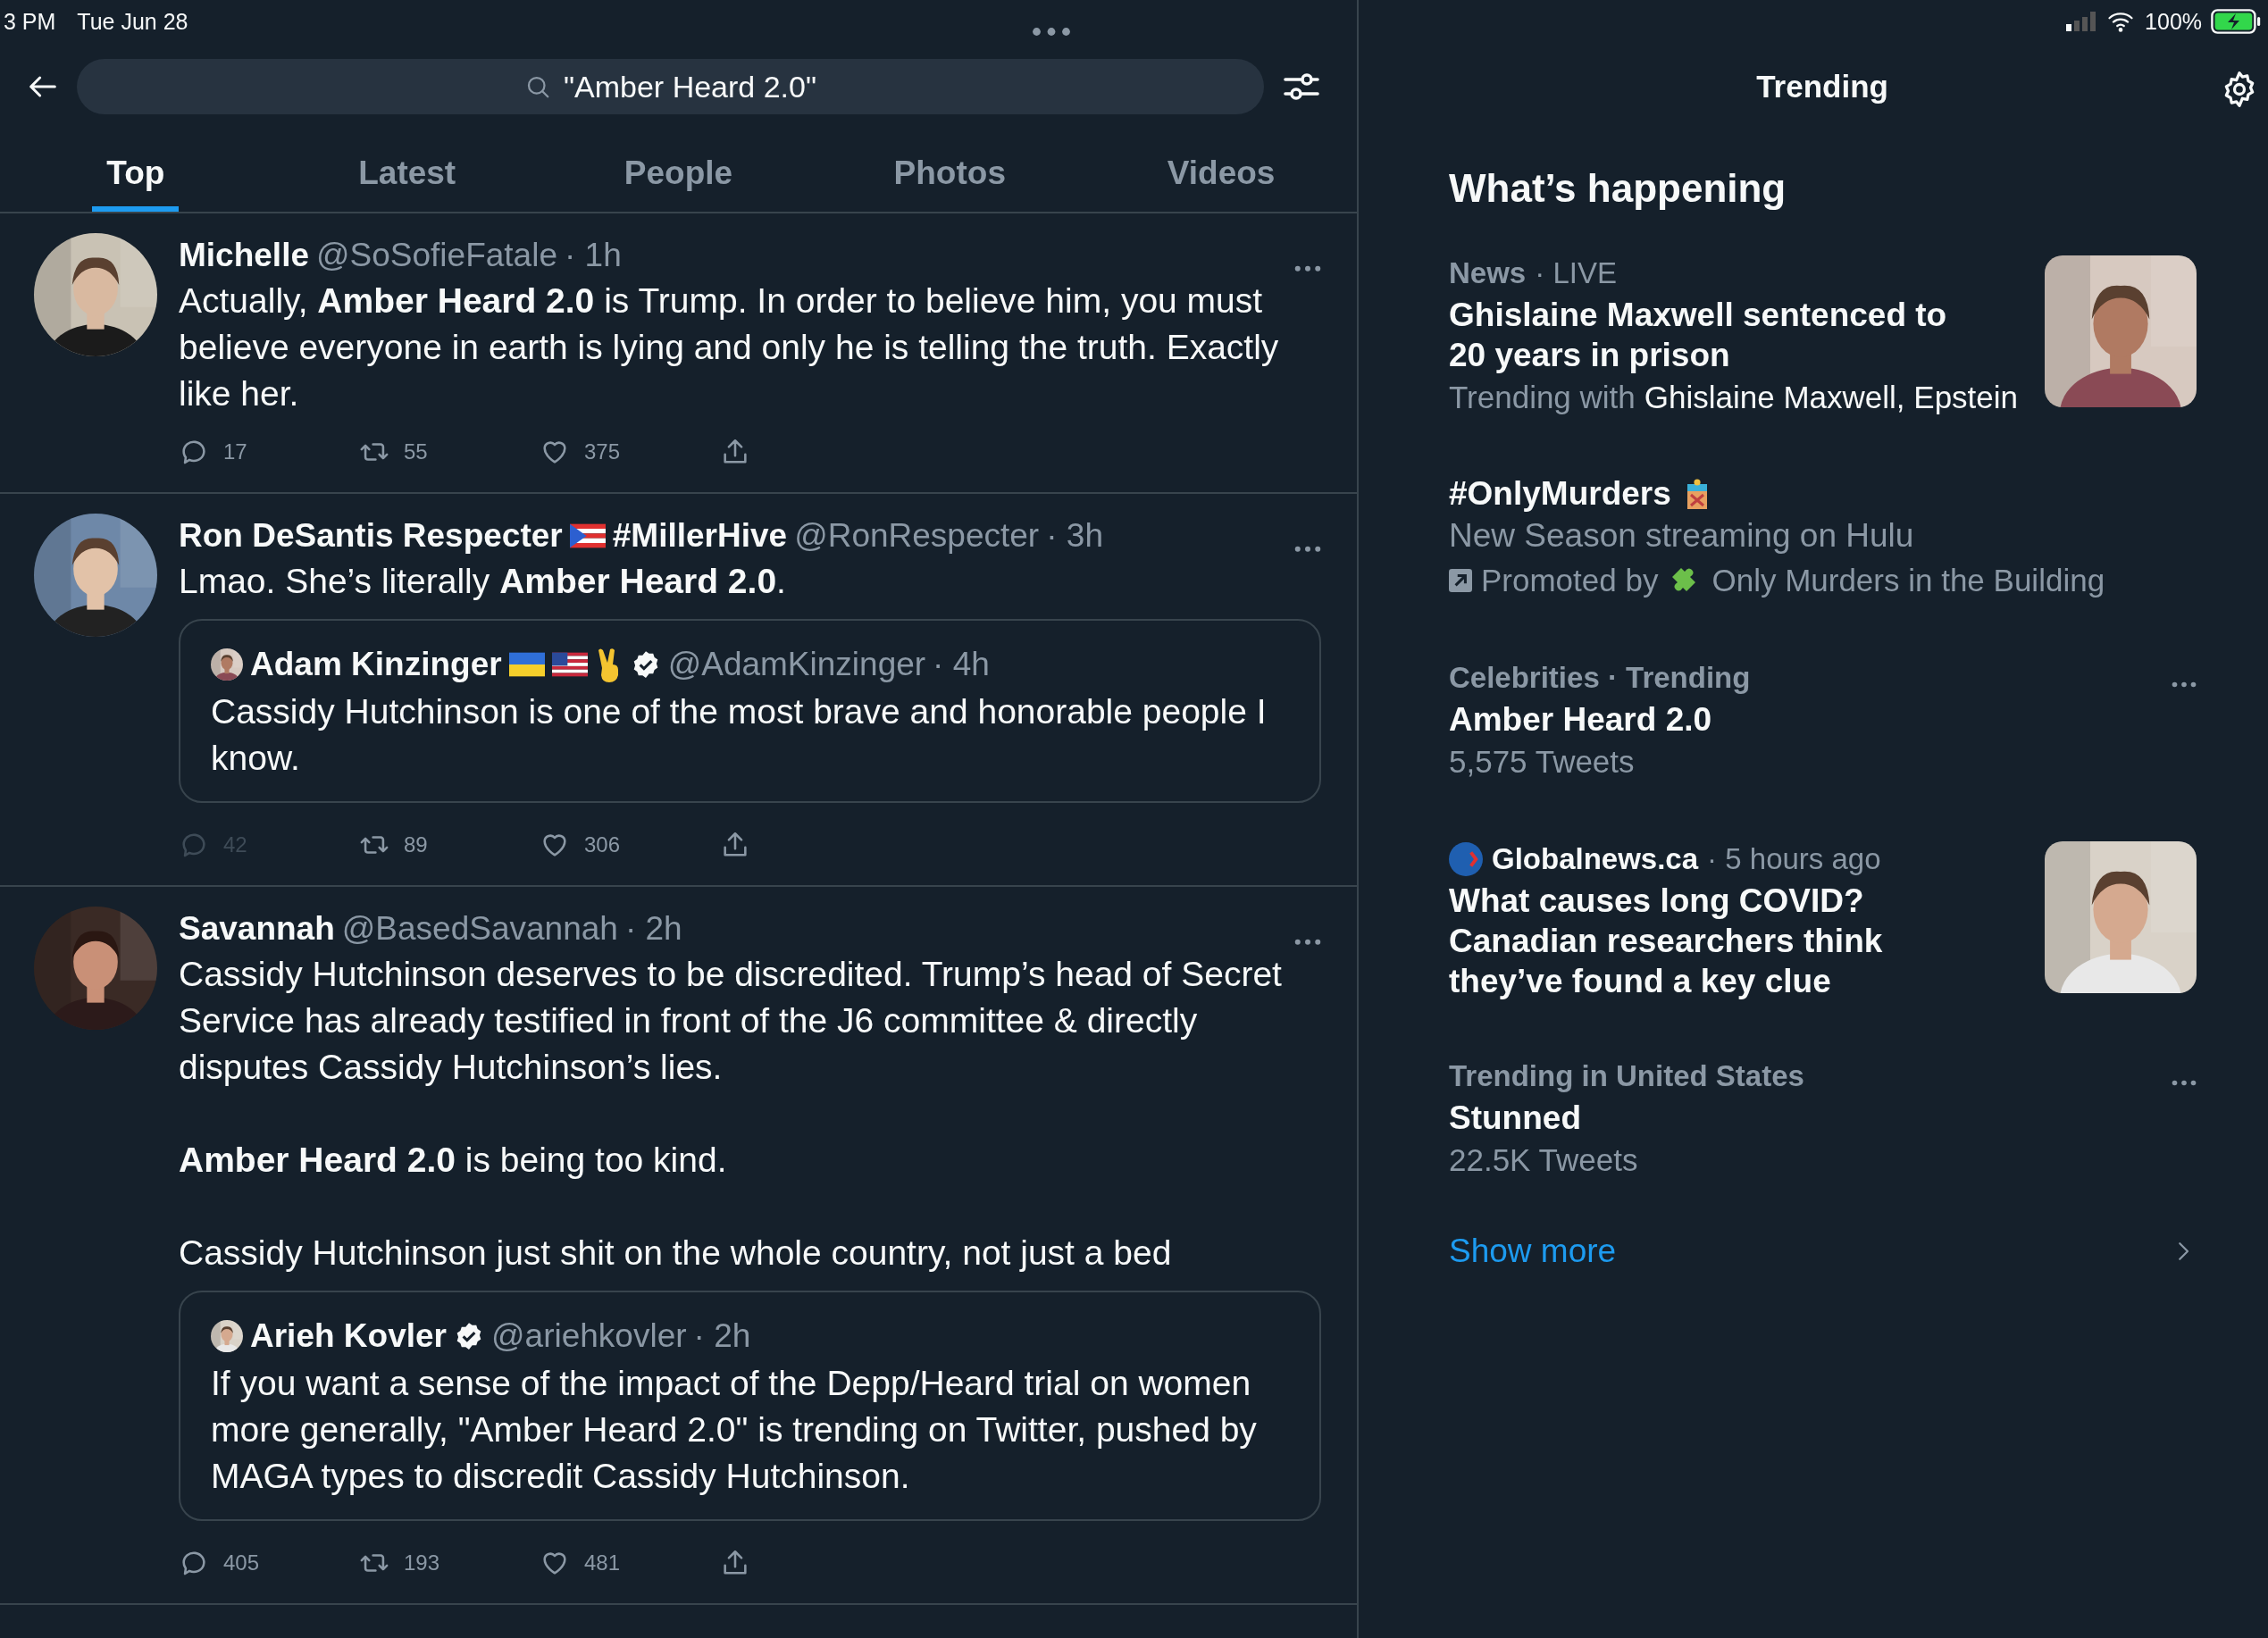 The height and width of the screenshot is (1638, 2268). I want to click on trend-item: #OnlyMurders New Season streaming on Hulu Promoted by Only Murders in the Building, so click(1813, 551).